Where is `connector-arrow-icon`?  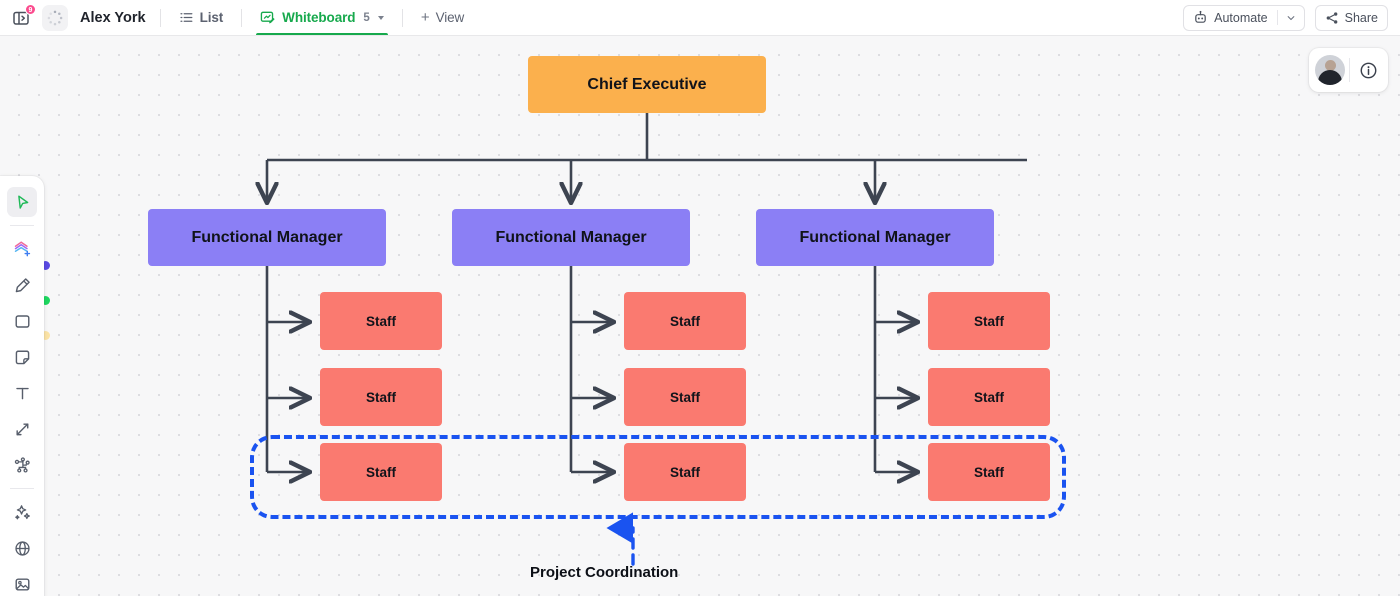 connector-arrow-icon is located at coordinates (21, 428).